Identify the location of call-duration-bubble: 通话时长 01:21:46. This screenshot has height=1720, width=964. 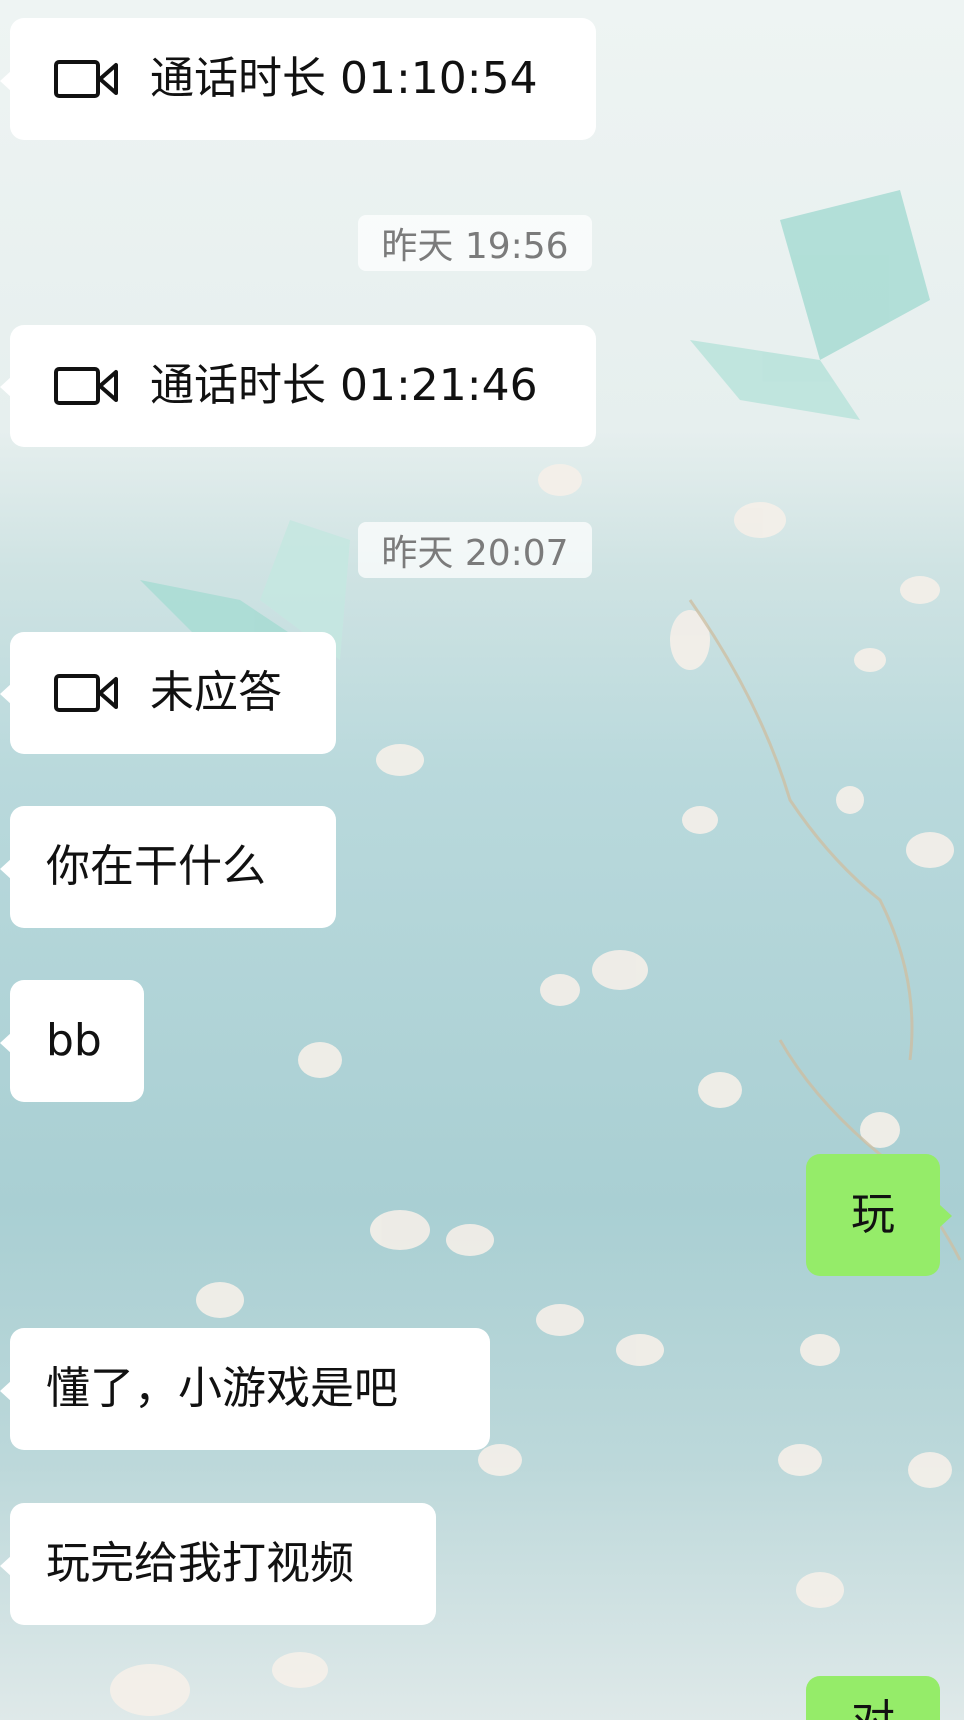
(303, 386).